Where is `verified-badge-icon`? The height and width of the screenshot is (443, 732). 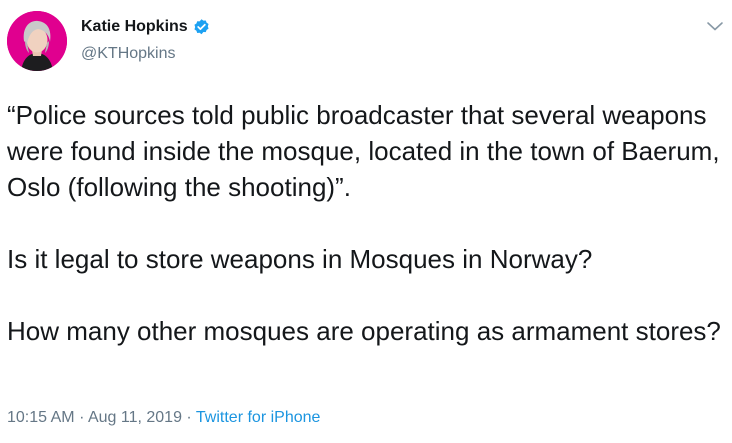 verified-badge-icon is located at coordinates (201, 26).